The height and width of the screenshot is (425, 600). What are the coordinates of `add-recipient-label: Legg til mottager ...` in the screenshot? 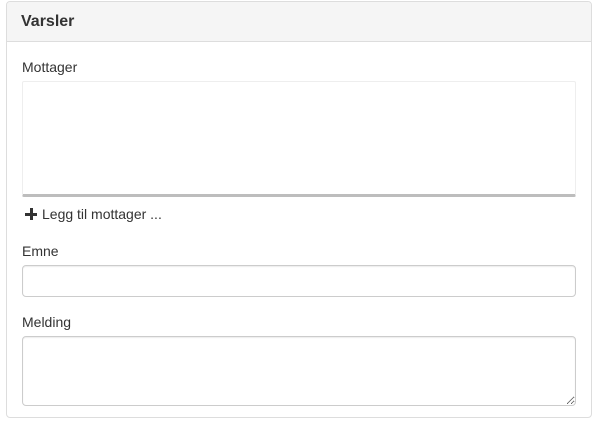 It's located at (102, 214).